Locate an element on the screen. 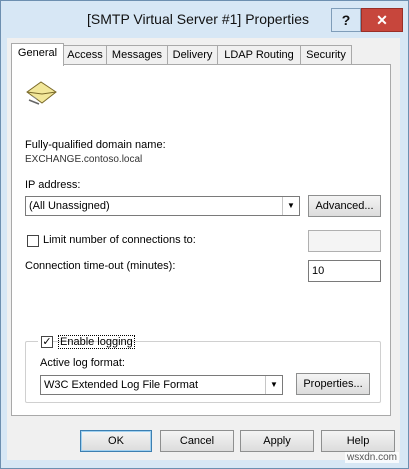 Image resolution: width=409 pixels, height=469 pixels. watermark-text: wsxdn.com is located at coordinates (372, 457).